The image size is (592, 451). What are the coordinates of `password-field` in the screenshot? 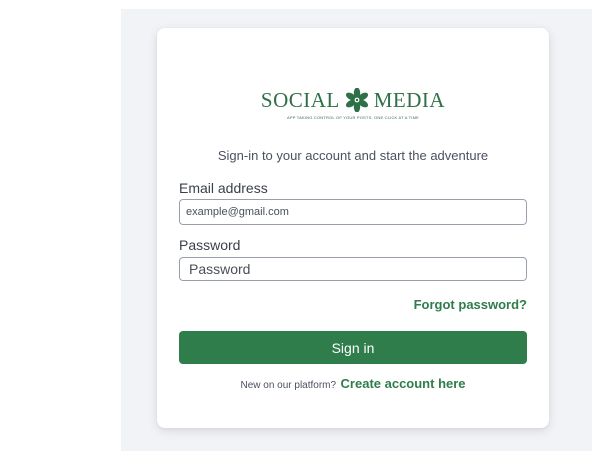 It's located at (353, 269).